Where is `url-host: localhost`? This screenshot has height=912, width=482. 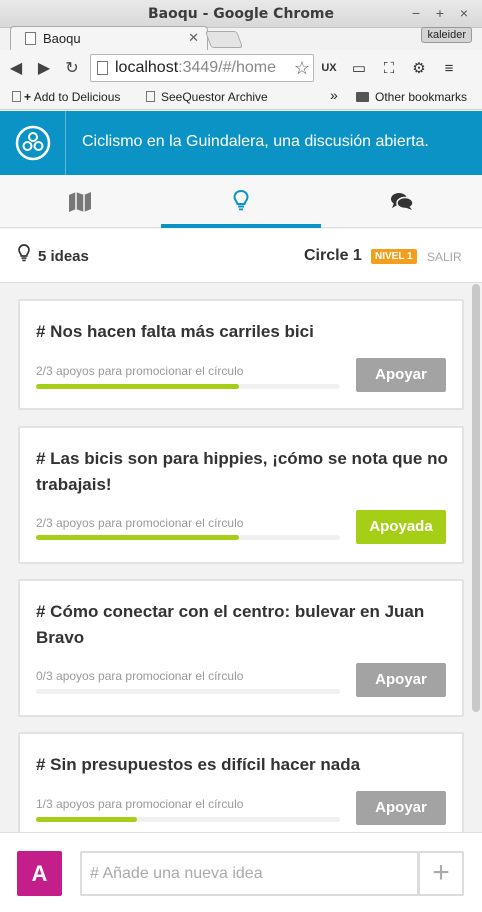 url-host: localhost is located at coordinates (147, 67).